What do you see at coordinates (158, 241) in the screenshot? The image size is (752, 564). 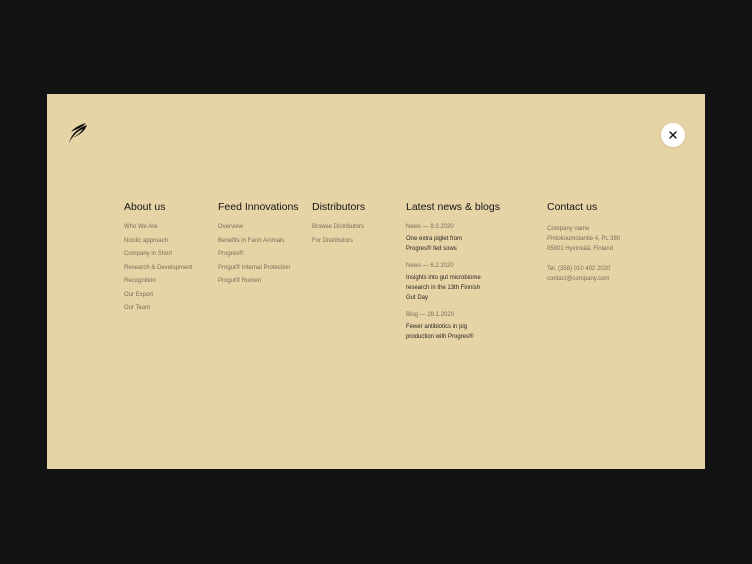 I see `about-link-nordic-approach: Nordic approach` at bounding box center [158, 241].